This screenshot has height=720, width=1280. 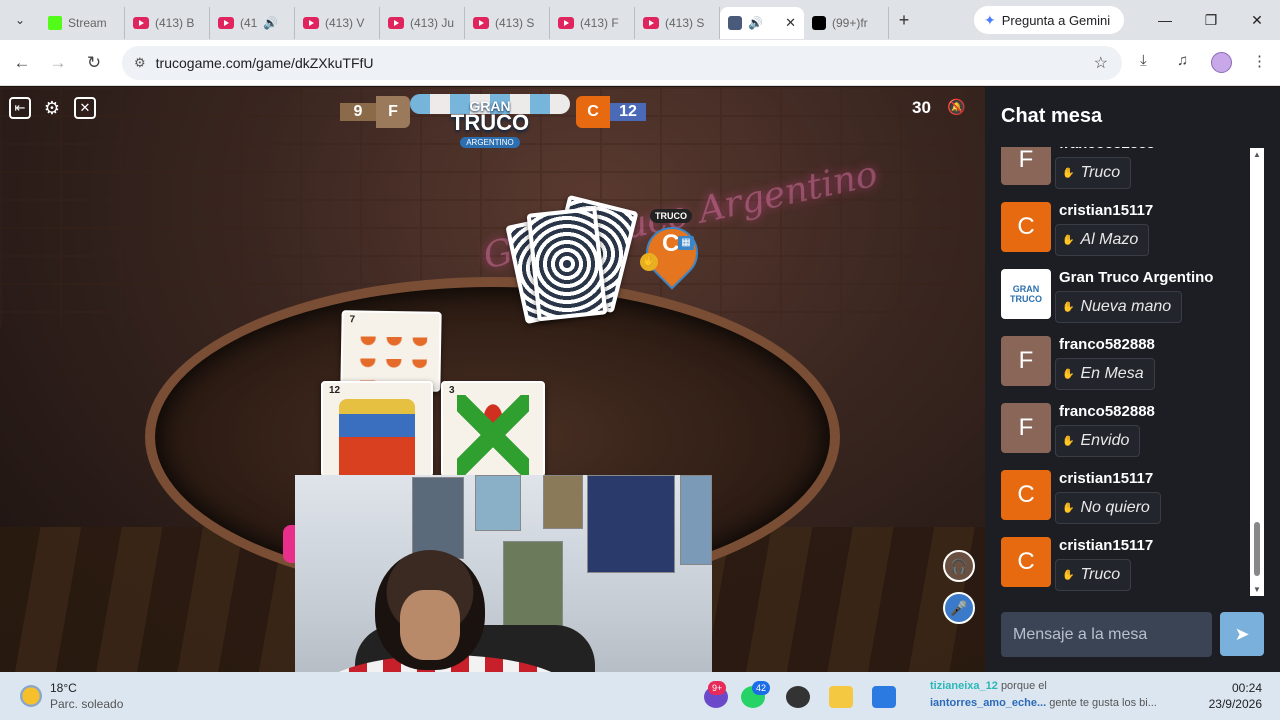 I want to click on minimize-button: —, so click(x=1165, y=20).